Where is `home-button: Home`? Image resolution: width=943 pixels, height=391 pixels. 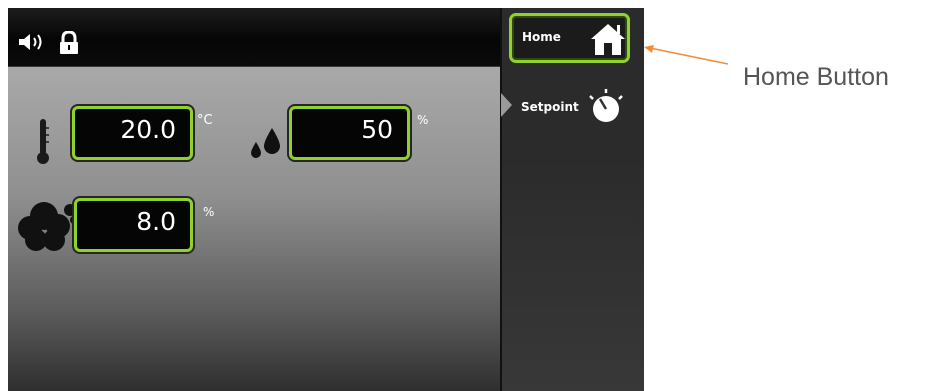
home-button: Home is located at coordinates (569, 38).